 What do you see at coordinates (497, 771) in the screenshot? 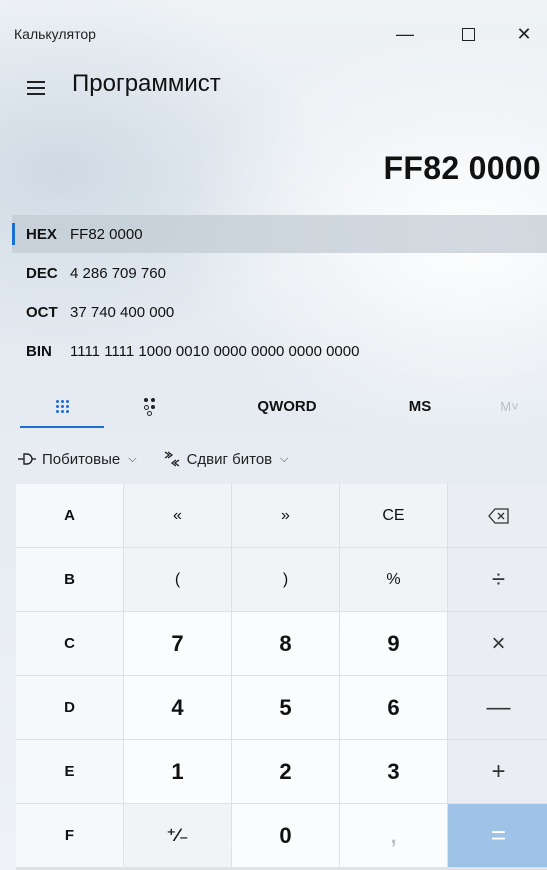
I see `key-add: +` at bounding box center [497, 771].